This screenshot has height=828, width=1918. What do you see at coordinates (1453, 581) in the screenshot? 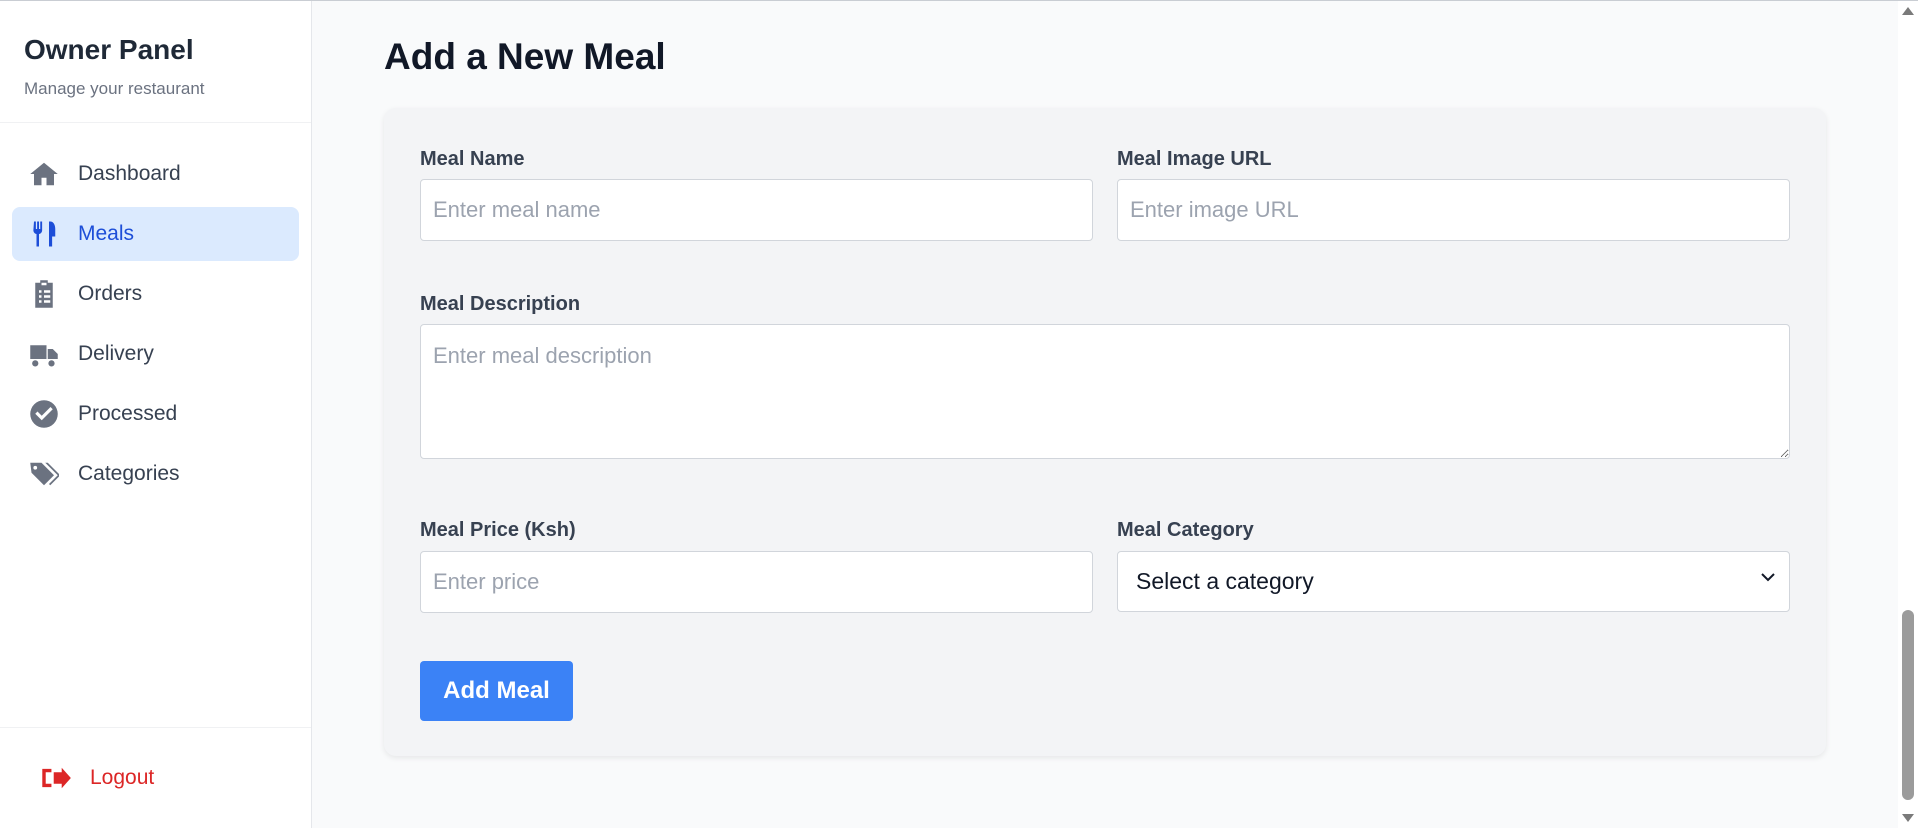
I see `meal-category-select: Select a category` at bounding box center [1453, 581].